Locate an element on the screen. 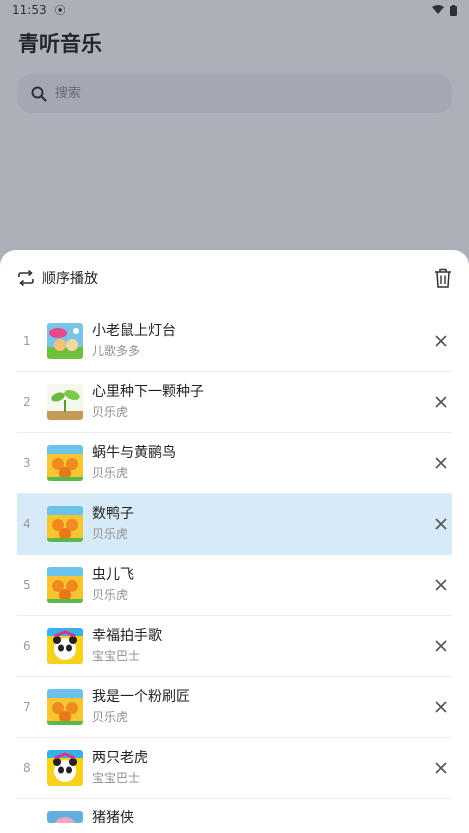  song-row: 6 幸福拍手歌 宝宝巴士 is located at coordinates (234, 646).